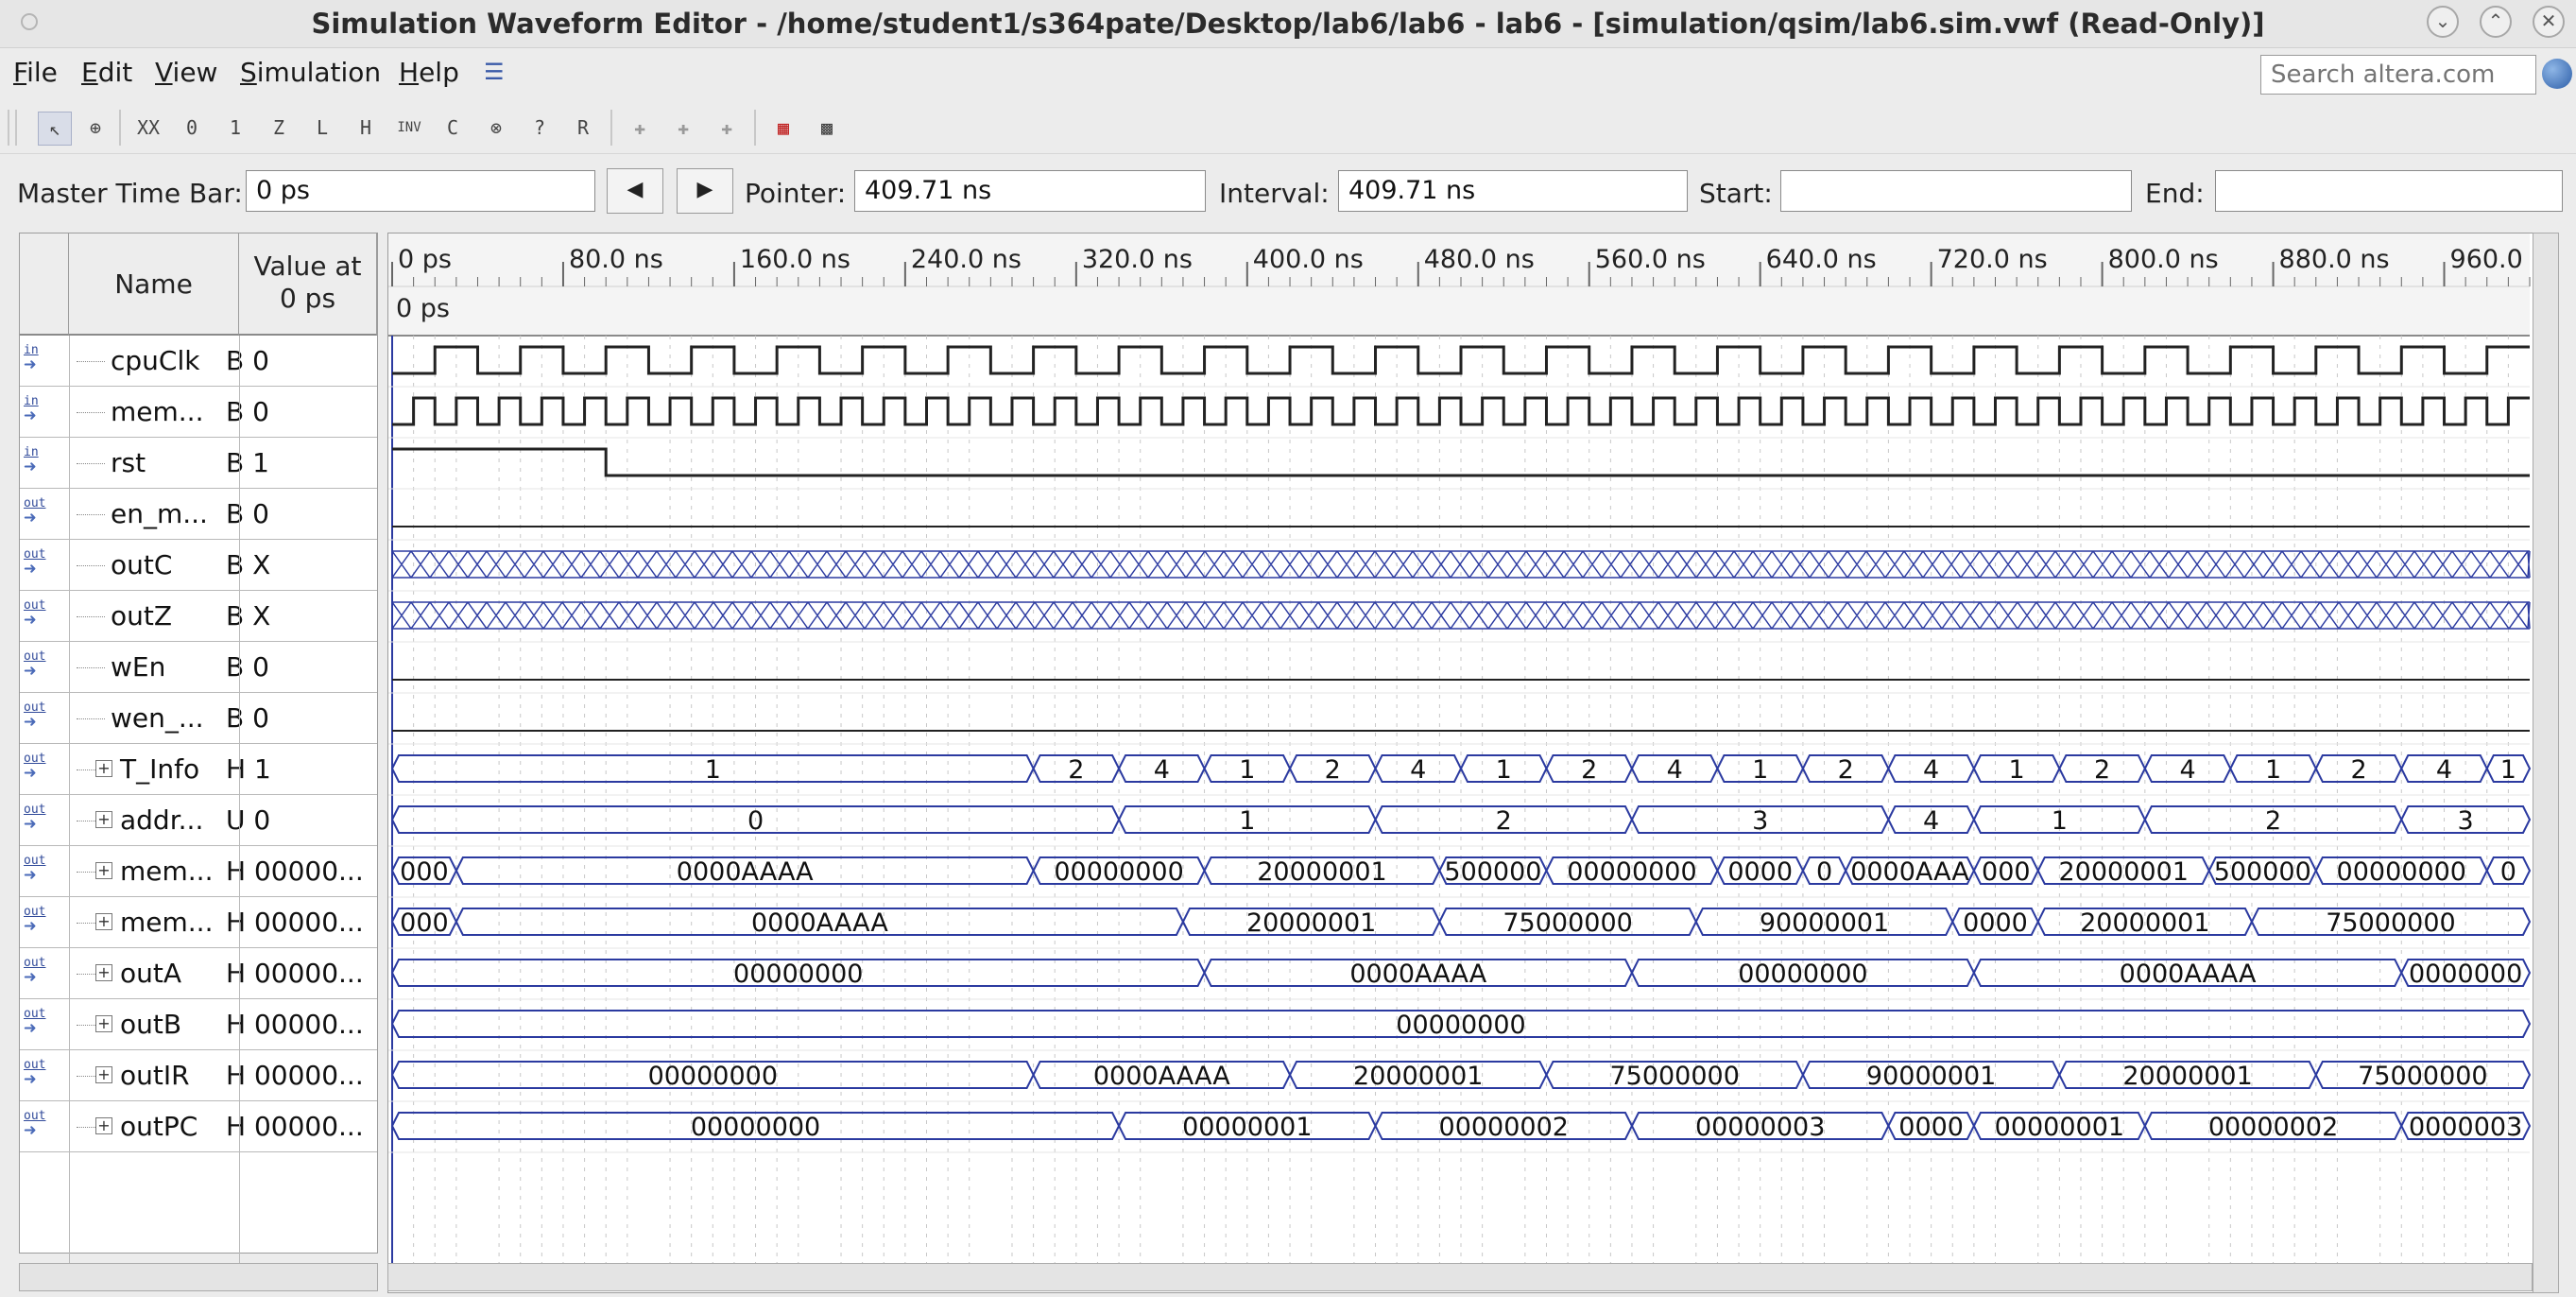 This screenshot has height=1297, width=2576. What do you see at coordinates (198, 565) in the screenshot?
I see `signal-row: out ➜ outC B X` at bounding box center [198, 565].